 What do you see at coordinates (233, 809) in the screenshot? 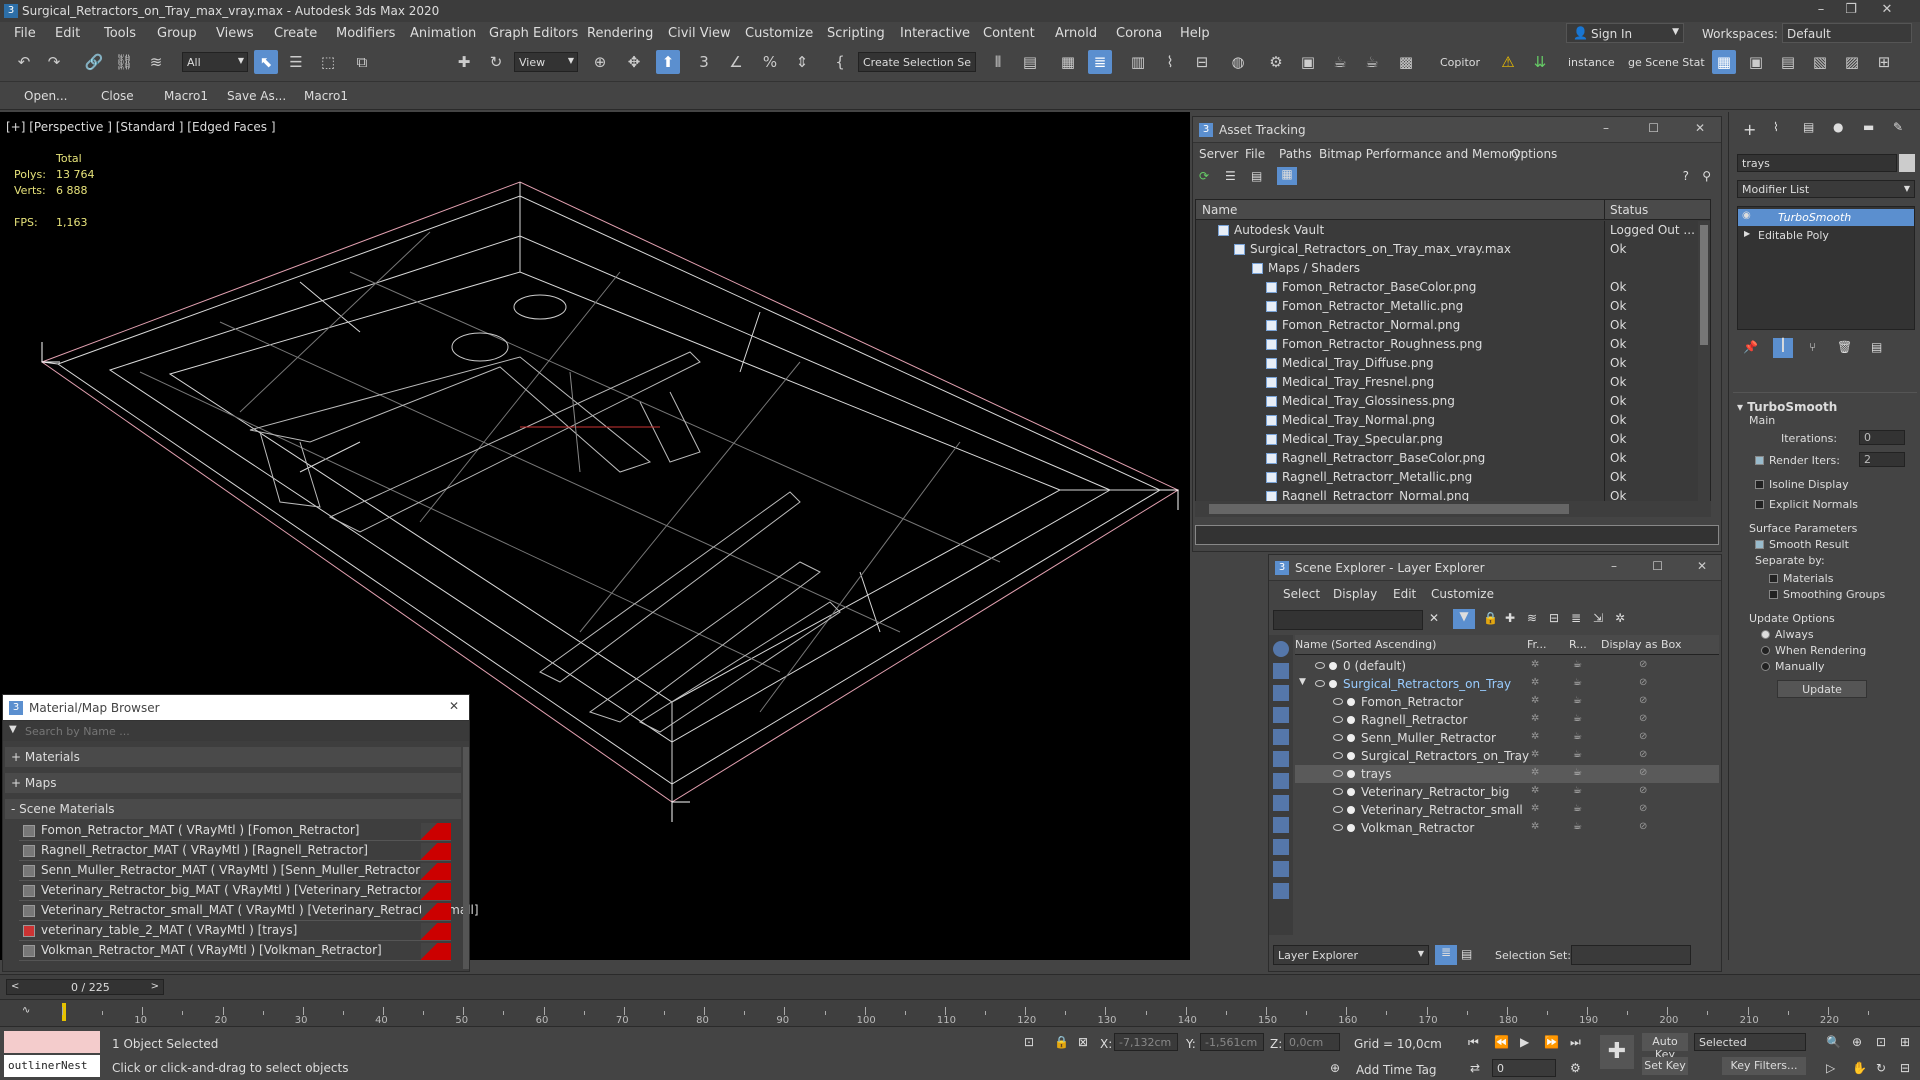
I see `group-scene-materials: - Scene Materials` at bounding box center [233, 809].